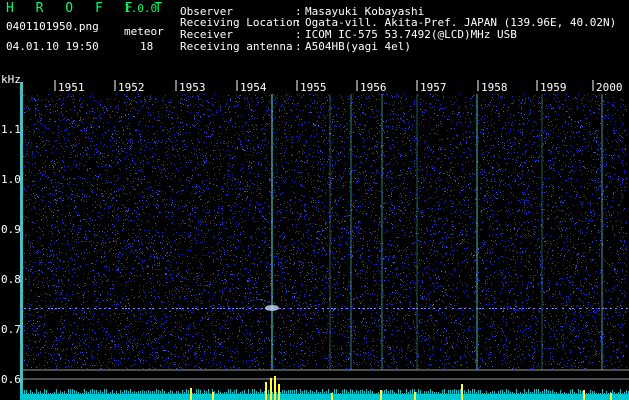  I want to click on time-tick-label: 1959, so click(553, 87).